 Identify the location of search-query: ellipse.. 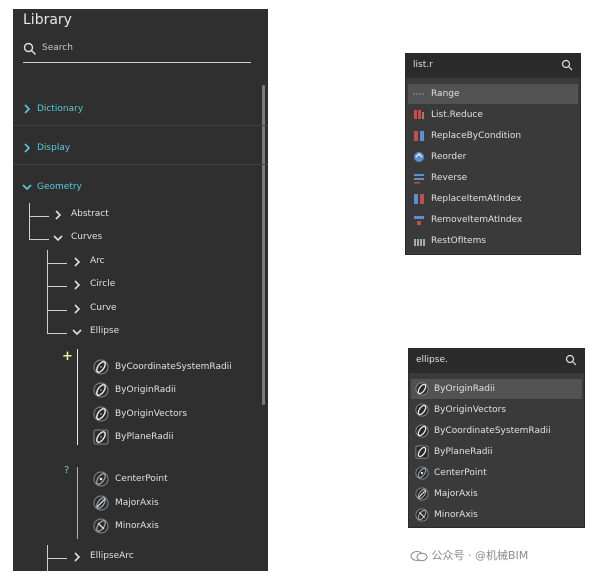
(432, 360).